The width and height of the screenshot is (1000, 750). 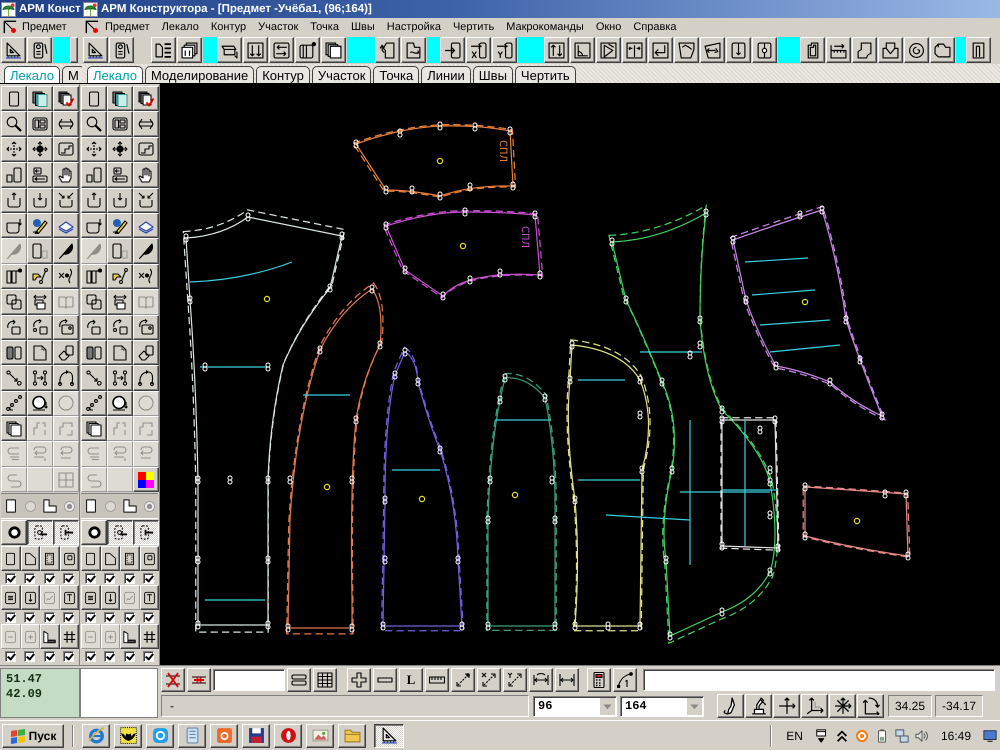 I want to click on tab: Контур, so click(x=283, y=74).